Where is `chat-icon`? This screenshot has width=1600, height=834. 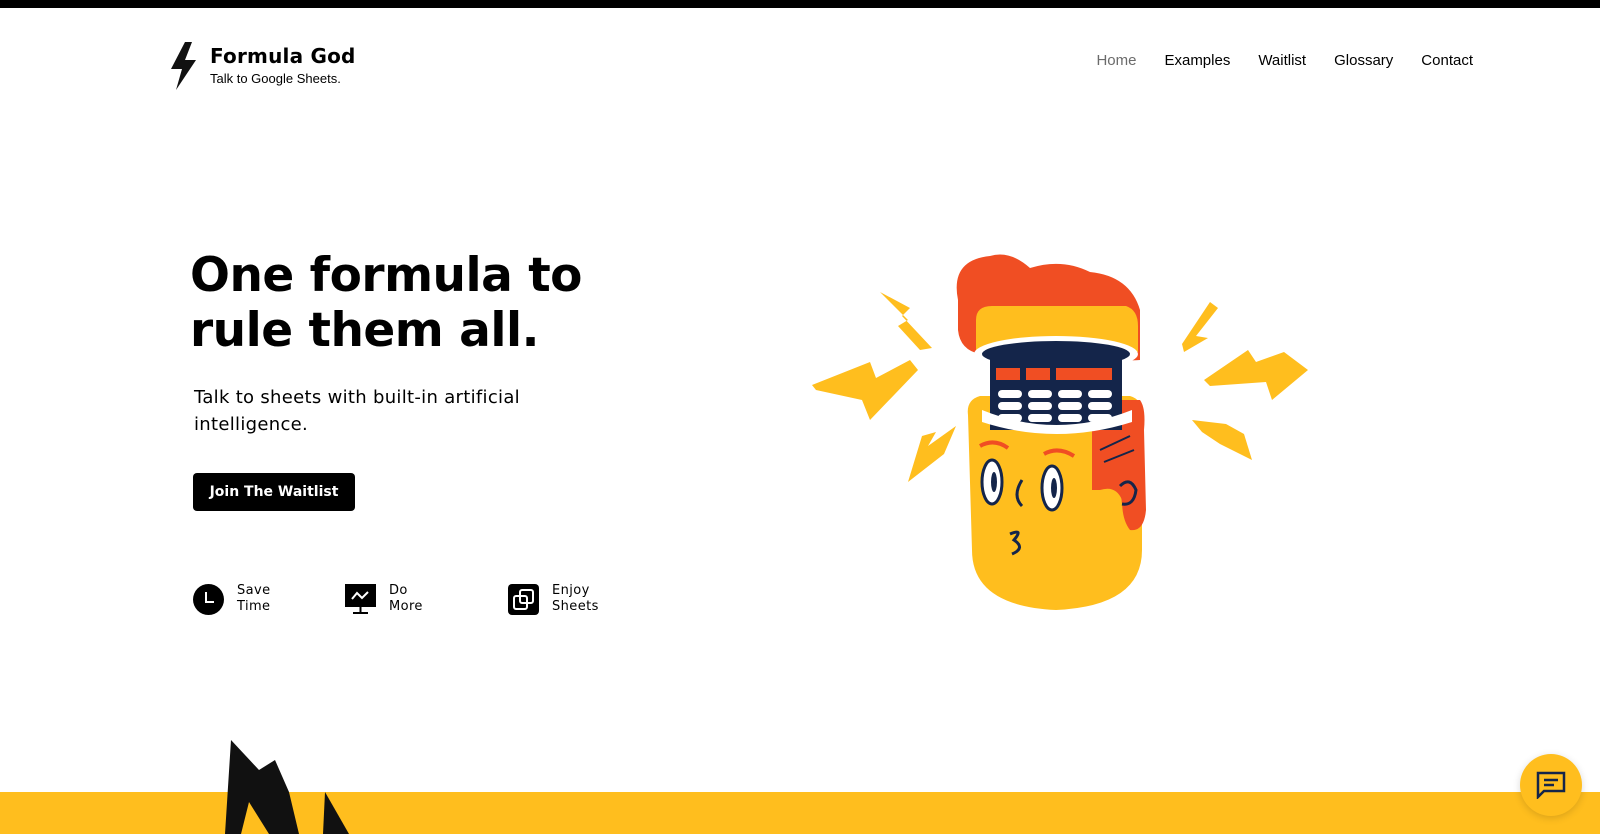
chat-icon is located at coordinates (1551, 785).